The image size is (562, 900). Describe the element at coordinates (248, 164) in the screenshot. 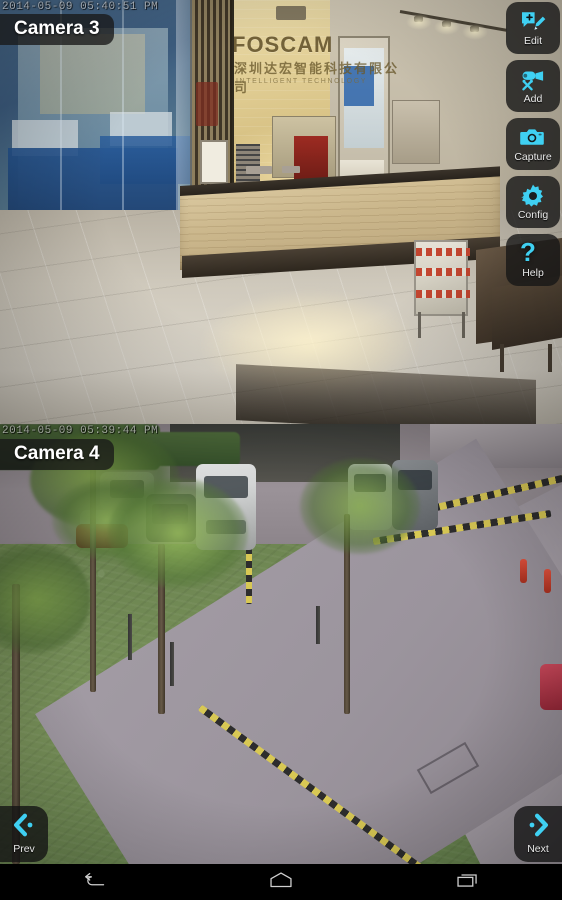

I see `desk-rack` at that location.